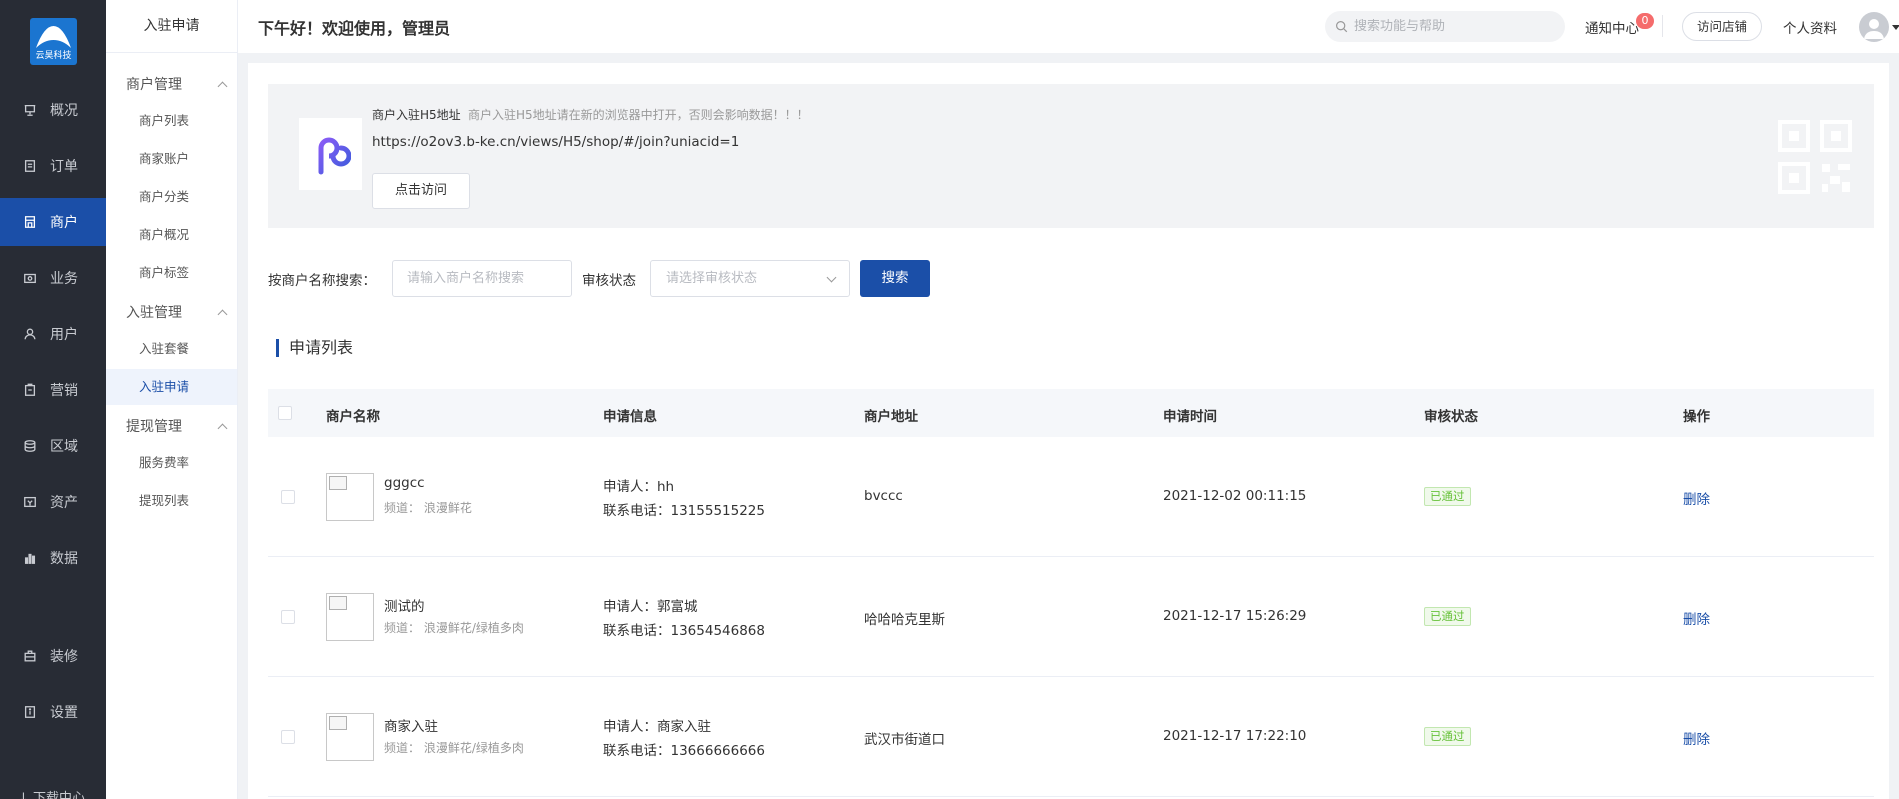 This screenshot has width=1899, height=799. What do you see at coordinates (64, 111) in the screenshot?
I see `nav-label: 概况` at bounding box center [64, 111].